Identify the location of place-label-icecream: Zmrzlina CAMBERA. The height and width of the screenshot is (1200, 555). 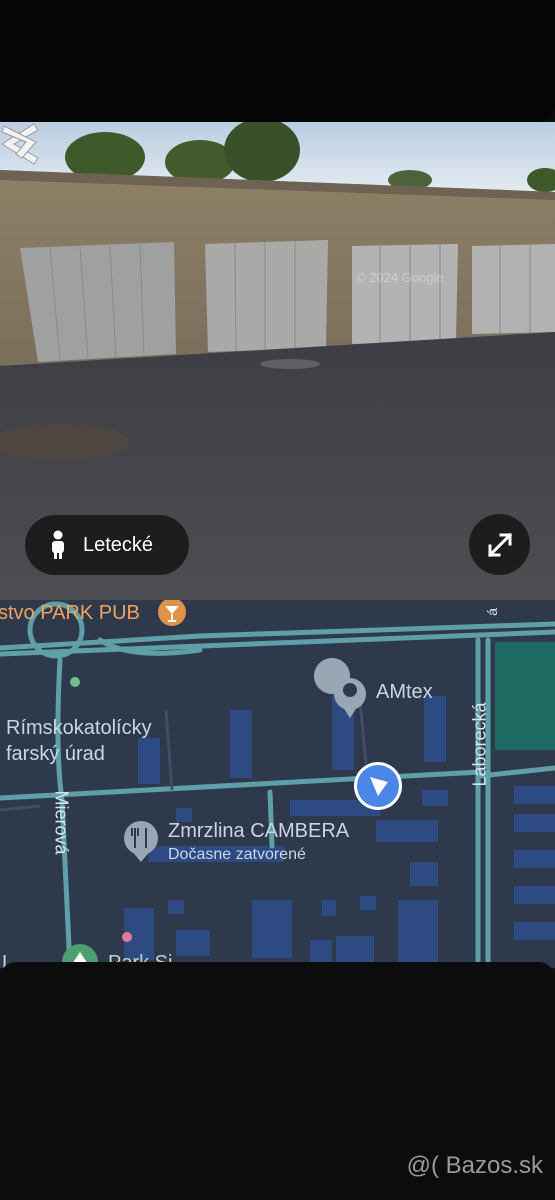
(258, 831).